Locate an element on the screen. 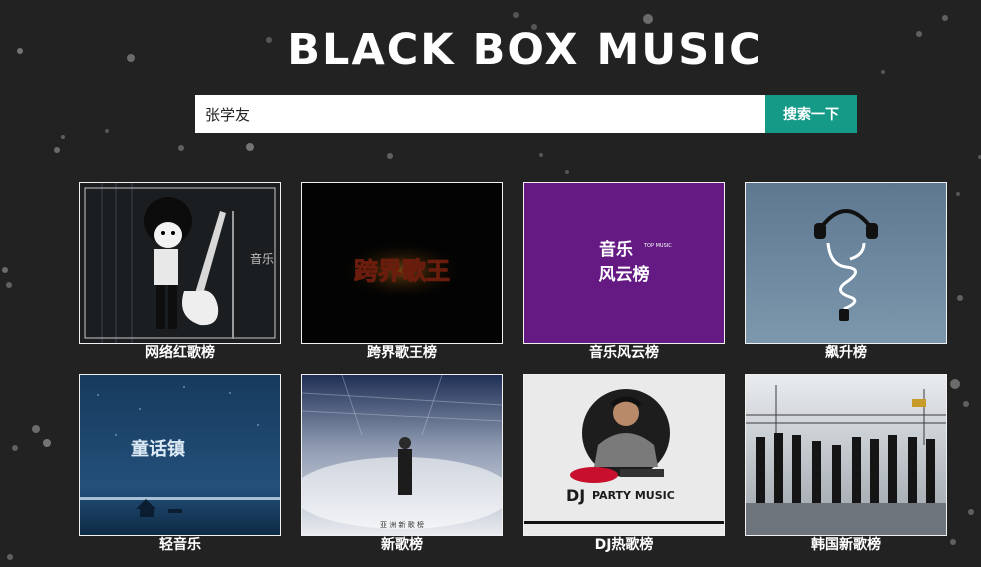 The image size is (981, 567). playlist-label: 新歌榜 is located at coordinates (402, 545).